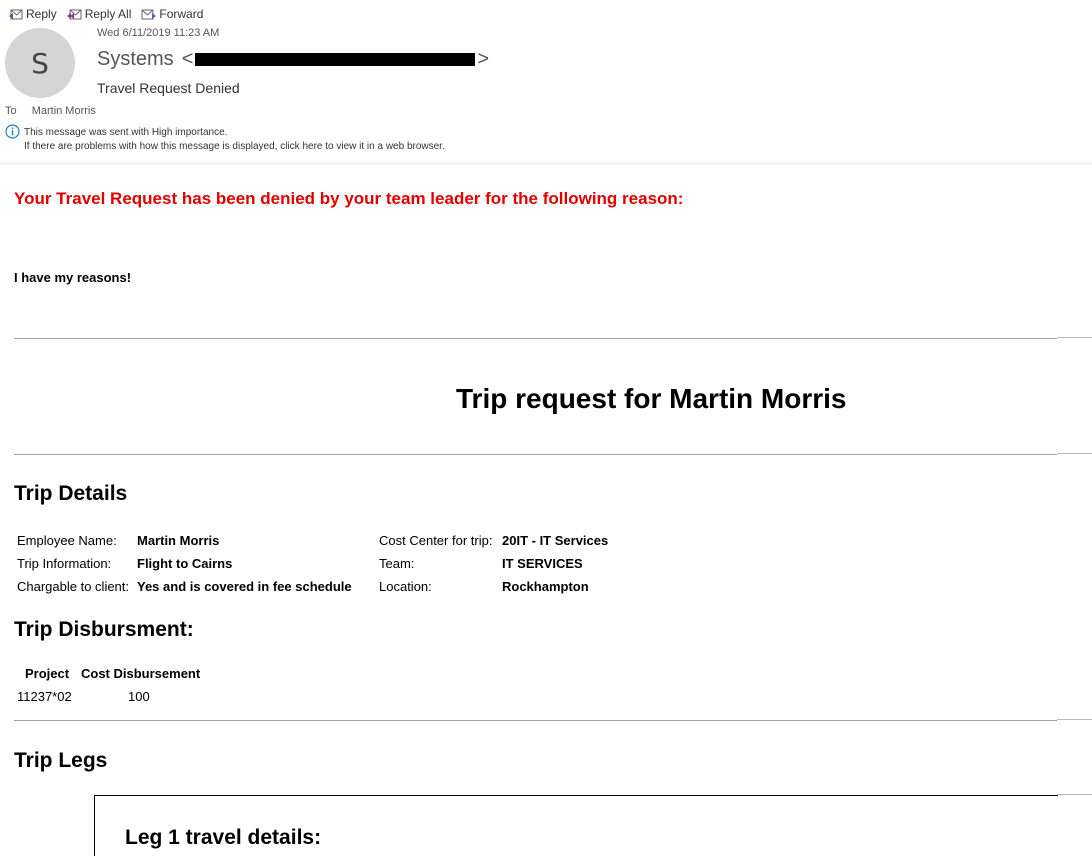 This screenshot has width=1092, height=856. I want to click on forward-button: Forward, so click(172, 14).